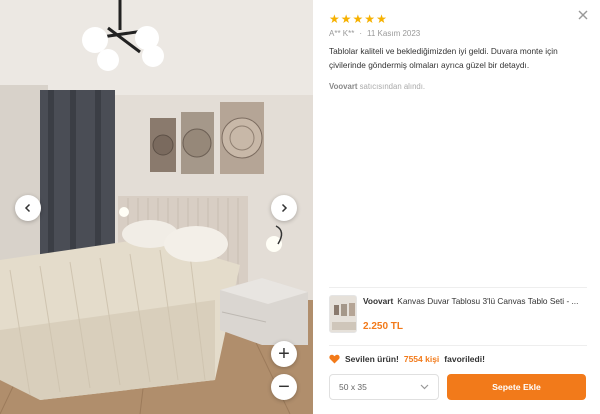 This screenshot has height=414, width=600. What do you see at coordinates (372, 359) in the screenshot?
I see `favorite-prefix: Sevilen ürün!` at bounding box center [372, 359].